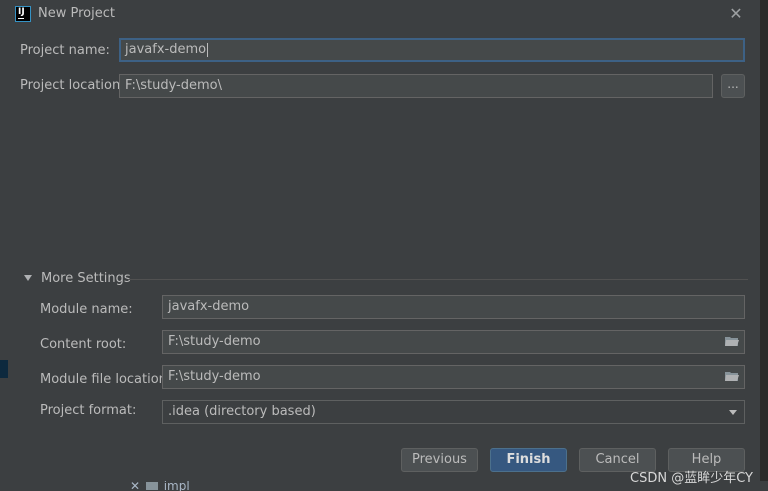 The width and height of the screenshot is (768, 491). What do you see at coordinates (736, 14) in the screenshot?
I see `close-icon: ✕` at bounding box center [736, 14].